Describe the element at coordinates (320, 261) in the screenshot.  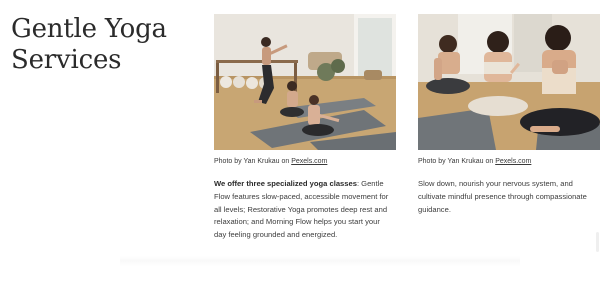
I see `section-divider` at that location.